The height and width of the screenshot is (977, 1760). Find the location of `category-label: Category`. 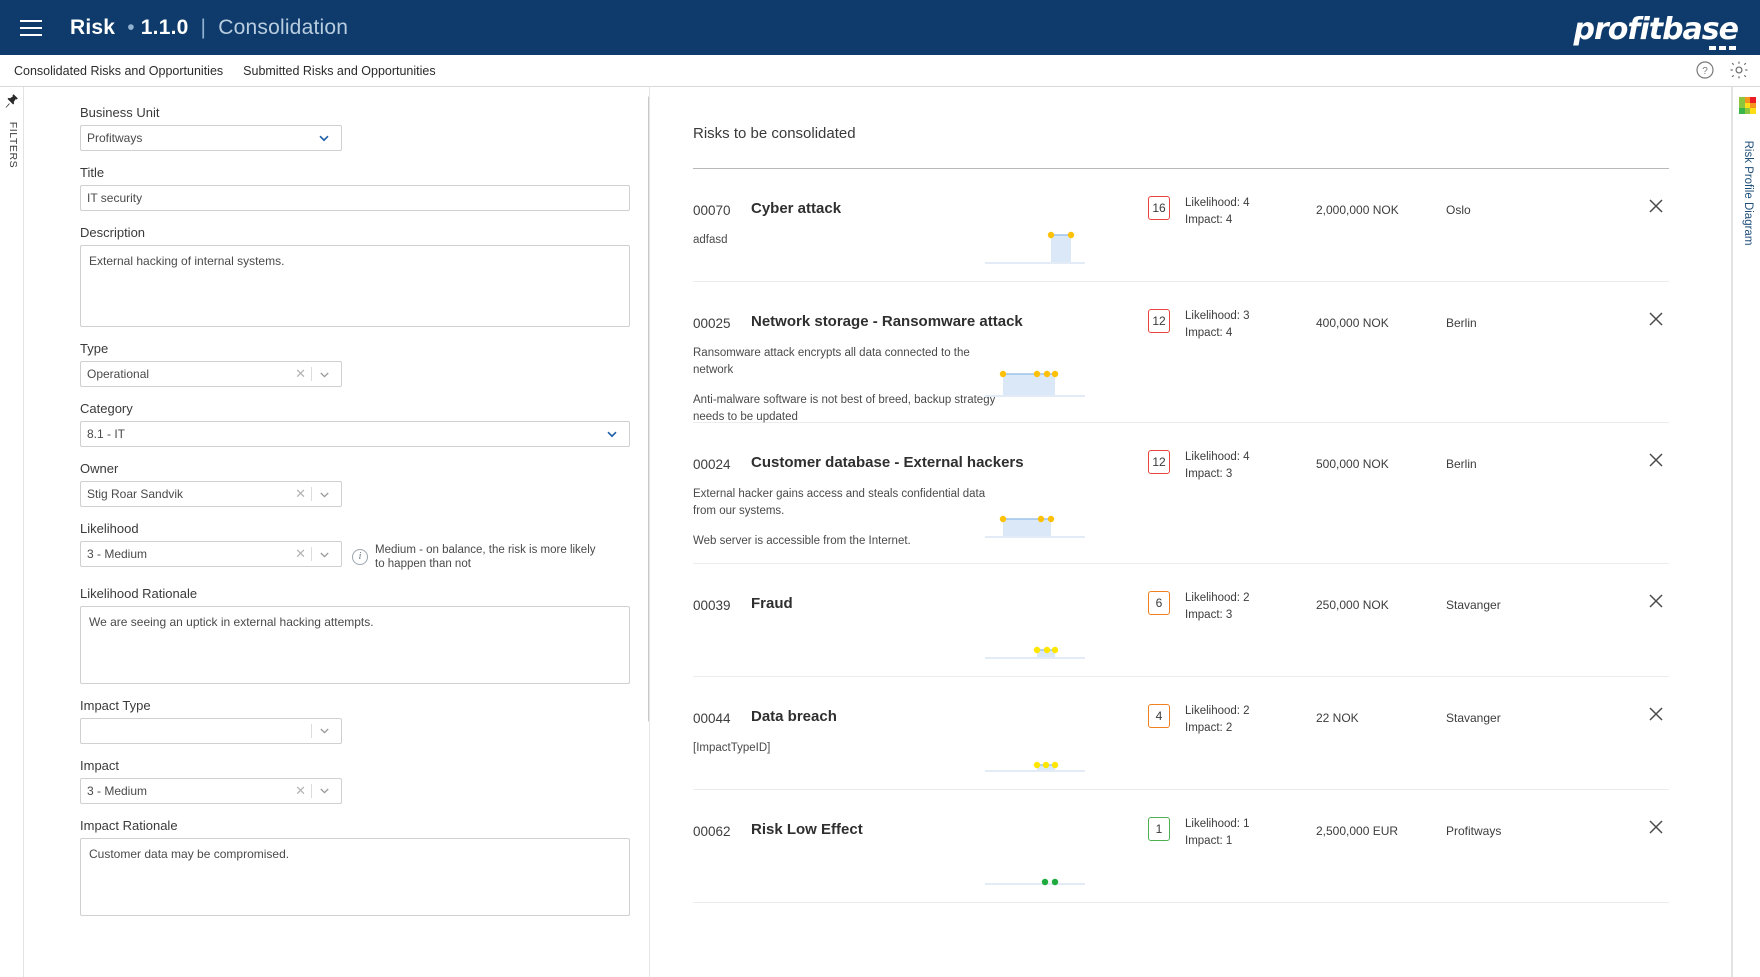

category-label: Category is located at coordinates (106, 408).